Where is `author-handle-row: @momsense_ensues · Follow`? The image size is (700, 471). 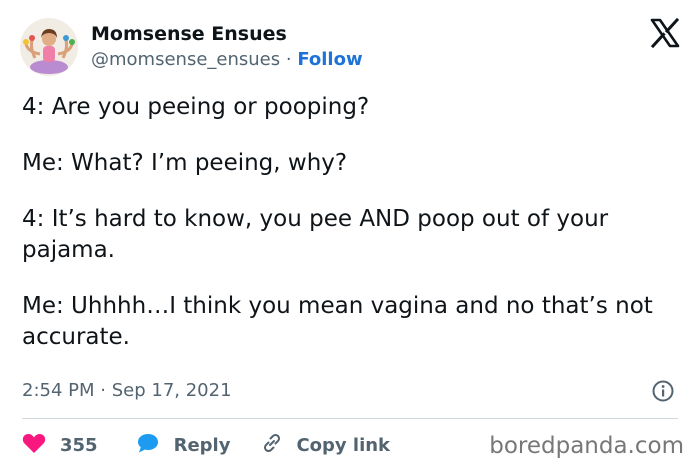
author-handle-row: @momsense_ensues · Follow is located at coordinates (227, 60).